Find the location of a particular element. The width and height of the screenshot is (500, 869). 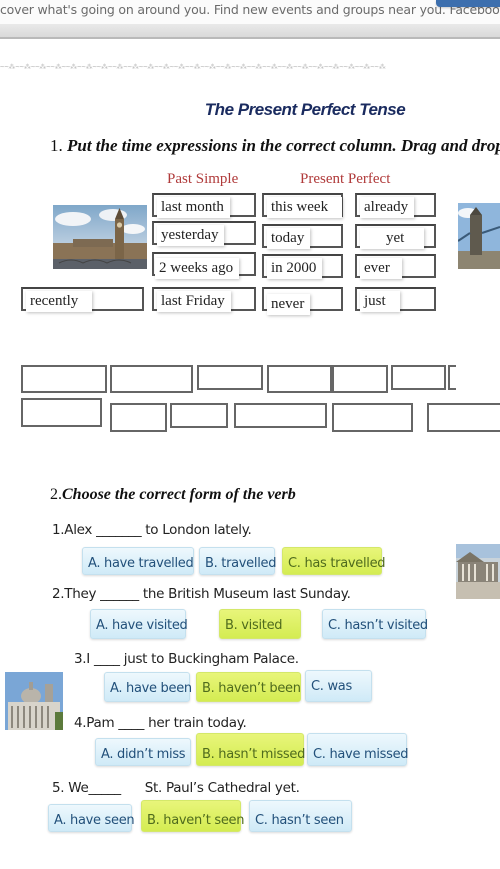

drop-slot: 2 weeks ago is located at coordinates (204, 265).